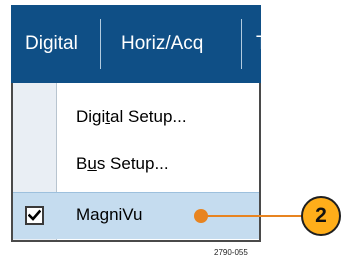 The image size is (345, 263). What do you see at coordinates (51, 44) in the screenshot?
I see `menu-digital: Digital` at bounding box center [51, 44].